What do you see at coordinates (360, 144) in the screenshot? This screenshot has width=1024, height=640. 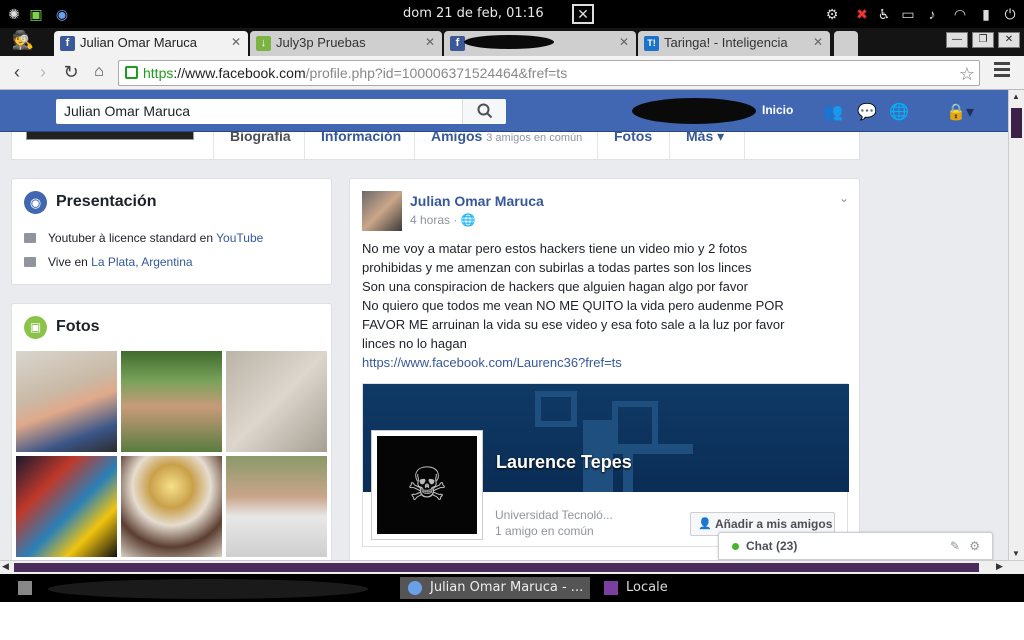 I see `tab-informacion: Información` at bounding box center [360, 144].